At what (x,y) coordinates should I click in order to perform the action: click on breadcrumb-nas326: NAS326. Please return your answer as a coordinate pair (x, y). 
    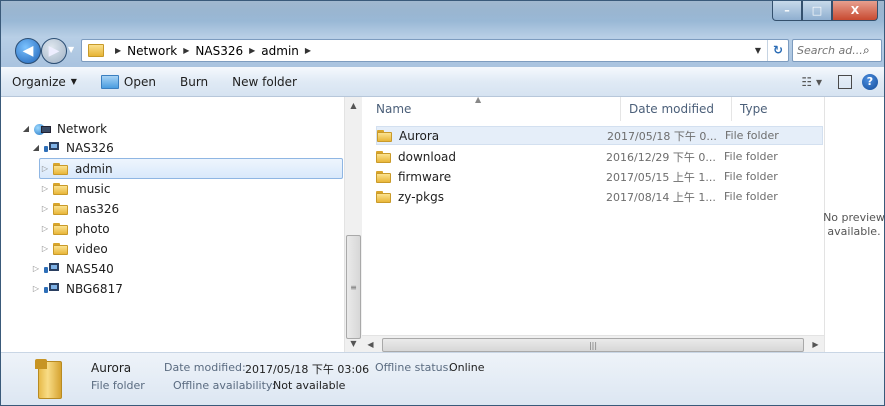
    Looking at the image, I should click on (219, 51).